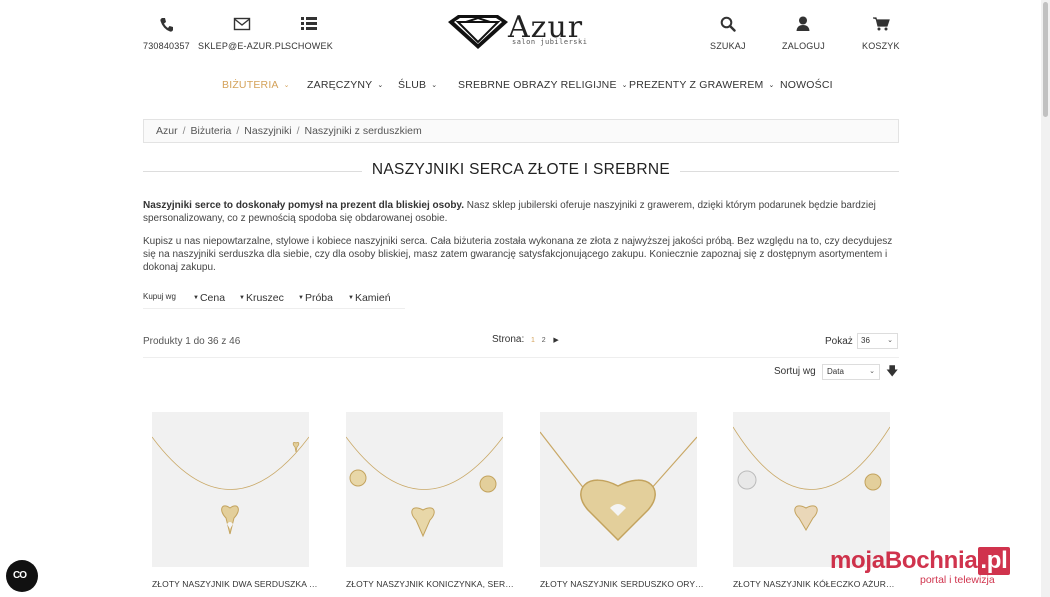 The image size is (1050, 597). What do you see at coordinates (803, 32) in the screenshot?
I see `header-login: ZALOGUJ` at bounding box center [803, 32].